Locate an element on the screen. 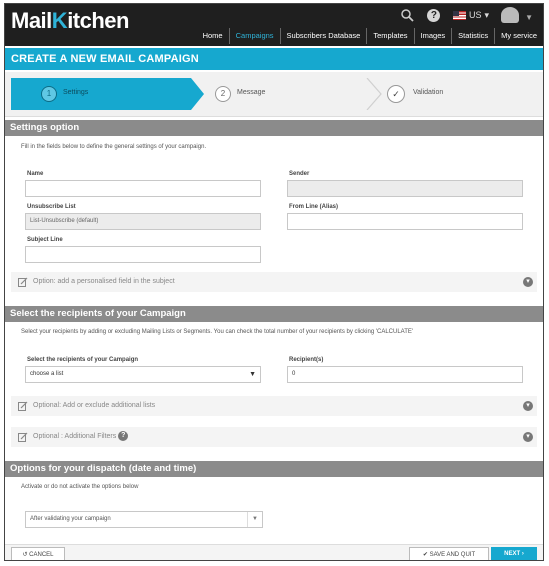  nav-images: Images is located at coordinates (432, 36).